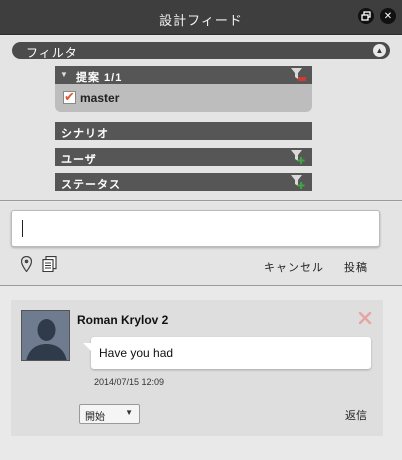 Image resolution: width=402 pixels, height=460 pixels. What do you see at coordinates (22, 228) in the screenshot?
I see `text-caret` at bounding box center [22, 228].